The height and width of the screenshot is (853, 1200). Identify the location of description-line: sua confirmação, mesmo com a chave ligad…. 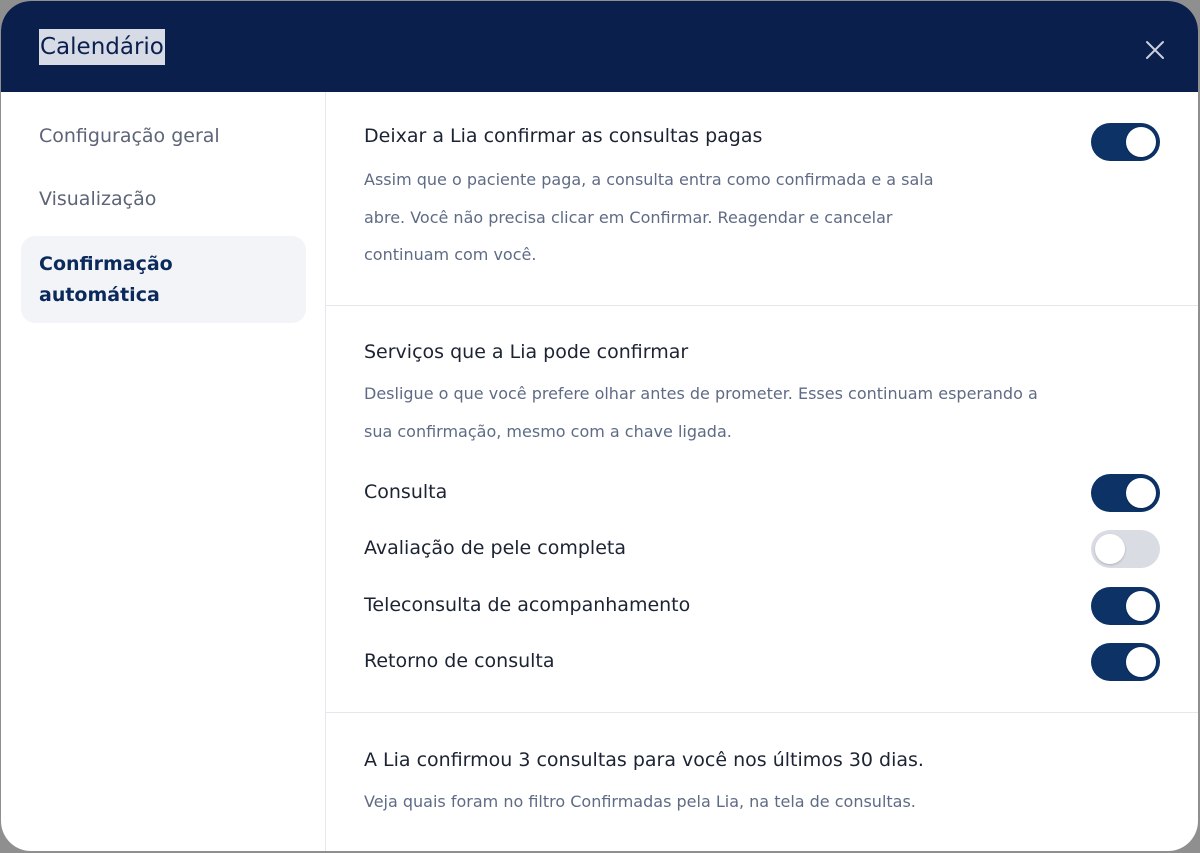
(548, 431).